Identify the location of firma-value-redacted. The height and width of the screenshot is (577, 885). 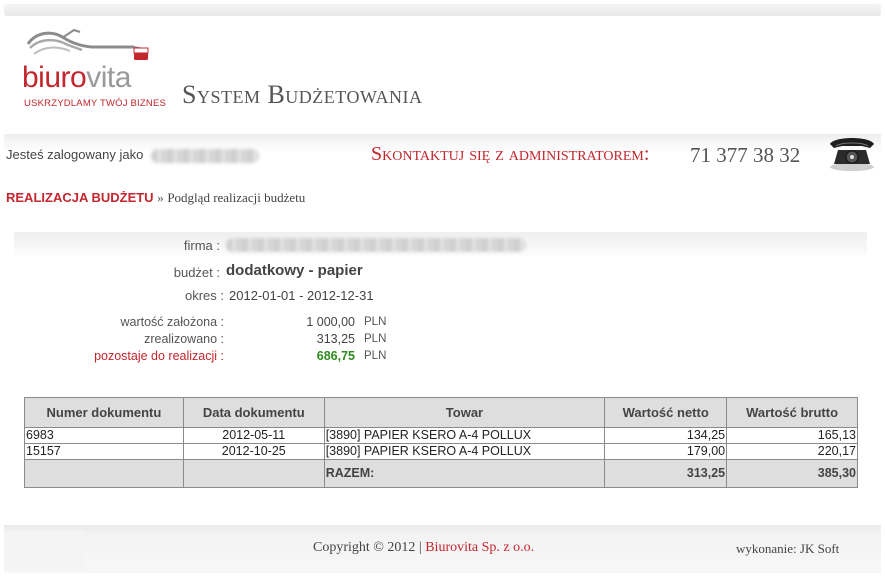
(376, 245).